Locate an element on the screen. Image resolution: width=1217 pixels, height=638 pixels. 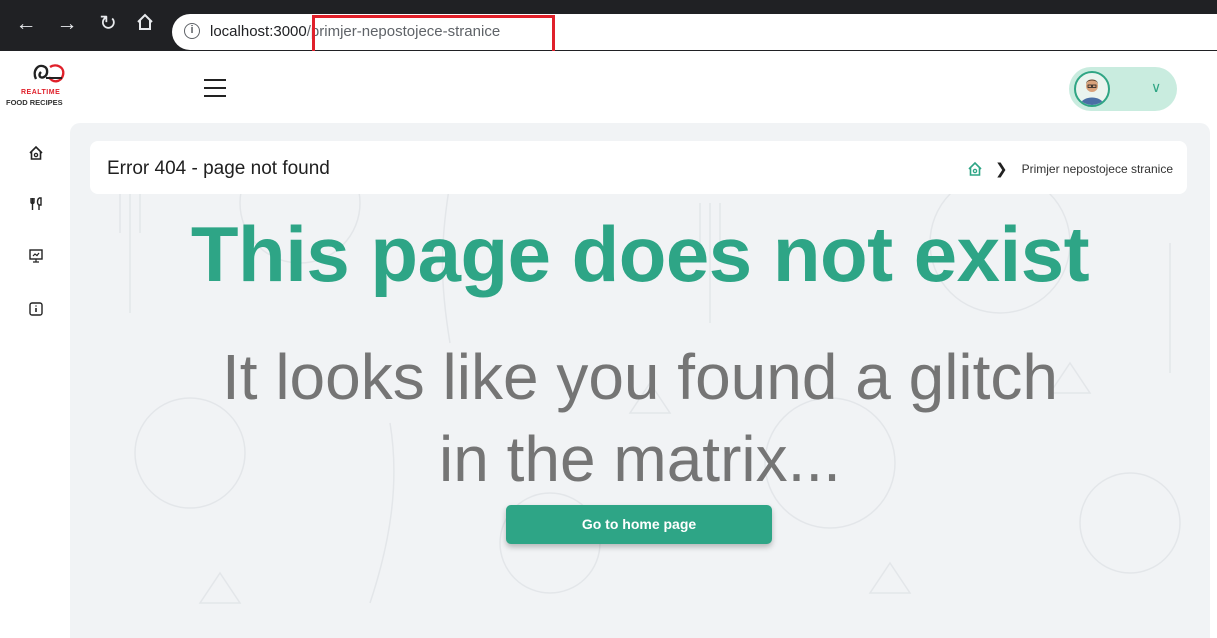
profile-menu: ∨ is located at coordinates (1123, 89).